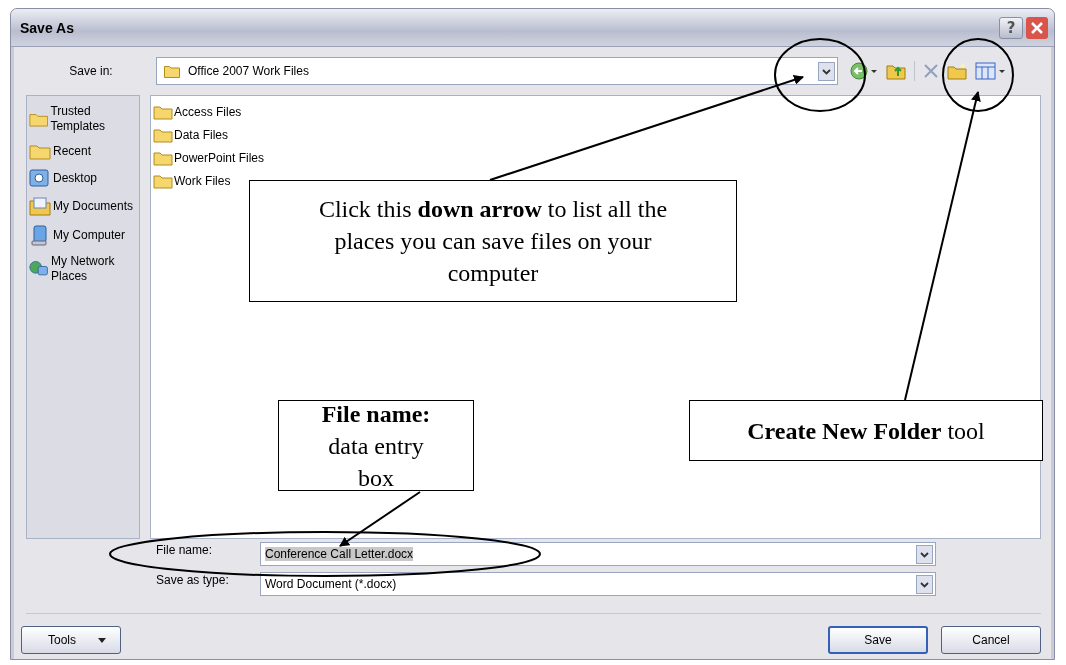  What do you see at coordinates (47, 27) in the screenshot?
I see `window-title: Save As` at bounding box center [47, 27].